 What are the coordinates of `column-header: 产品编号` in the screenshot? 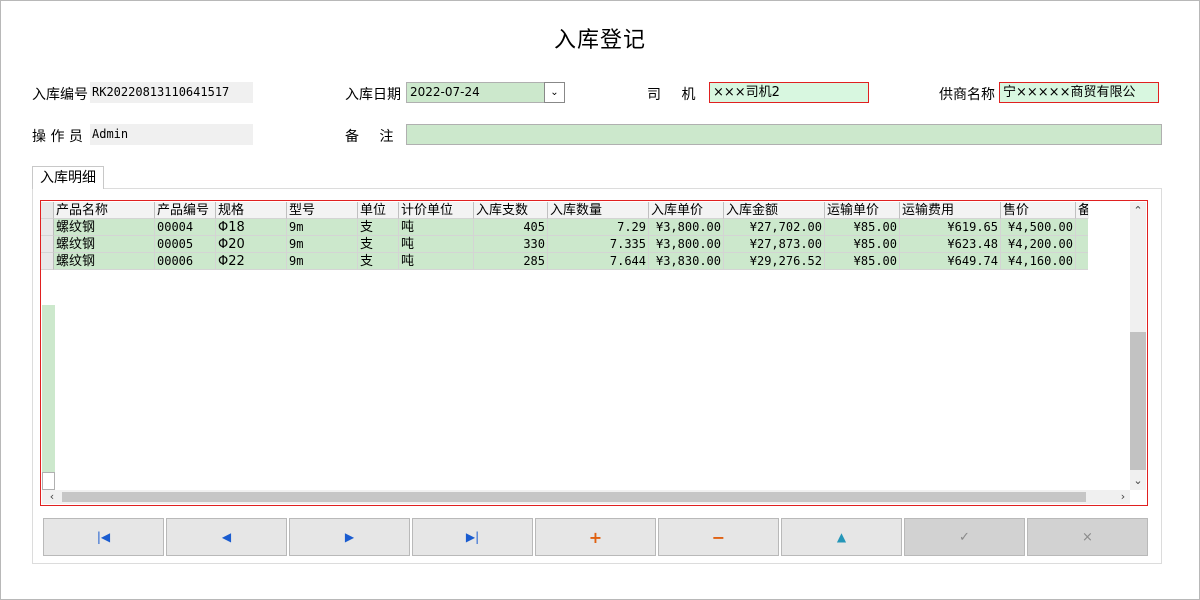 It's located at (185, 210).